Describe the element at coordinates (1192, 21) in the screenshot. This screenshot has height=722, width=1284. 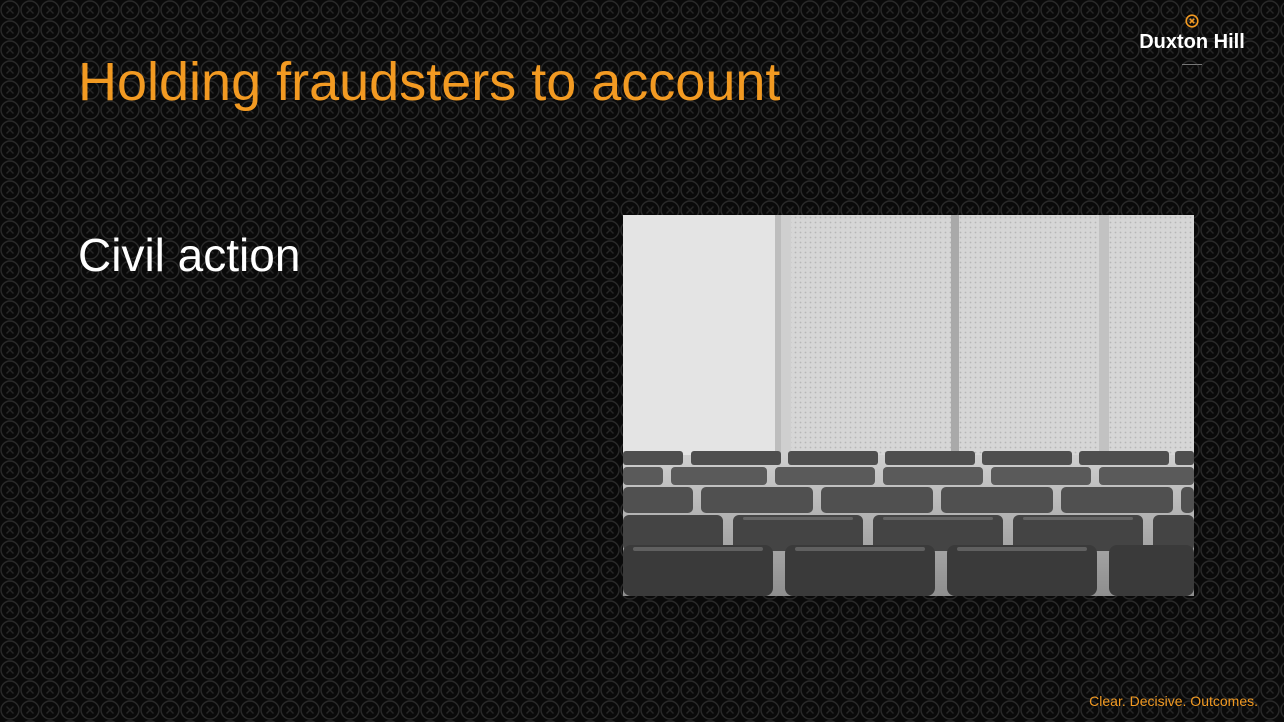
I see `circled-x-icon` at that location.